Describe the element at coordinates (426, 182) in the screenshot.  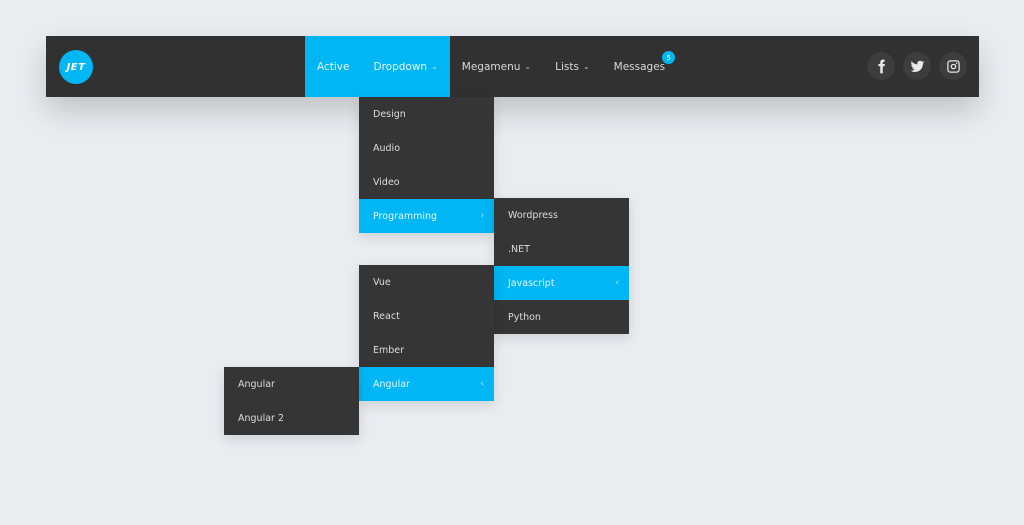
I see `menu-item-video: Video` at that location.